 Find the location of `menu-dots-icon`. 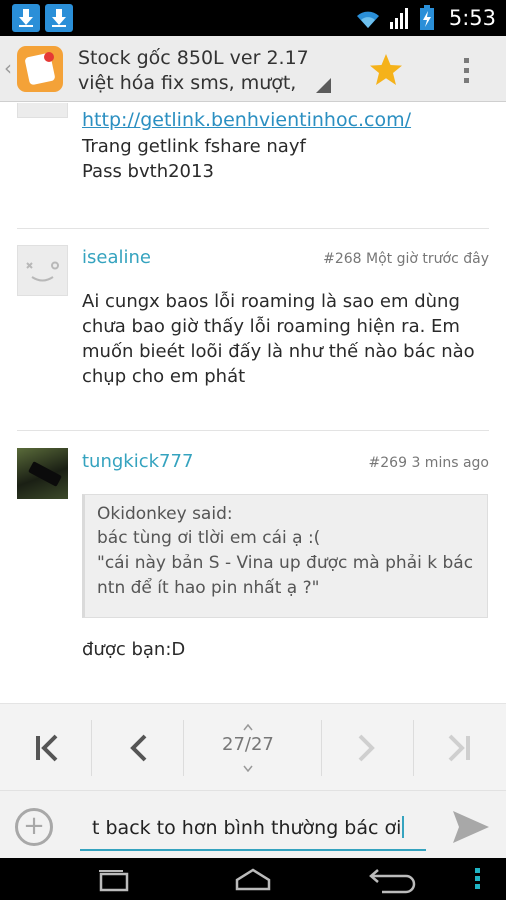

menu-dots-icon is located at coordinates (478, 883).